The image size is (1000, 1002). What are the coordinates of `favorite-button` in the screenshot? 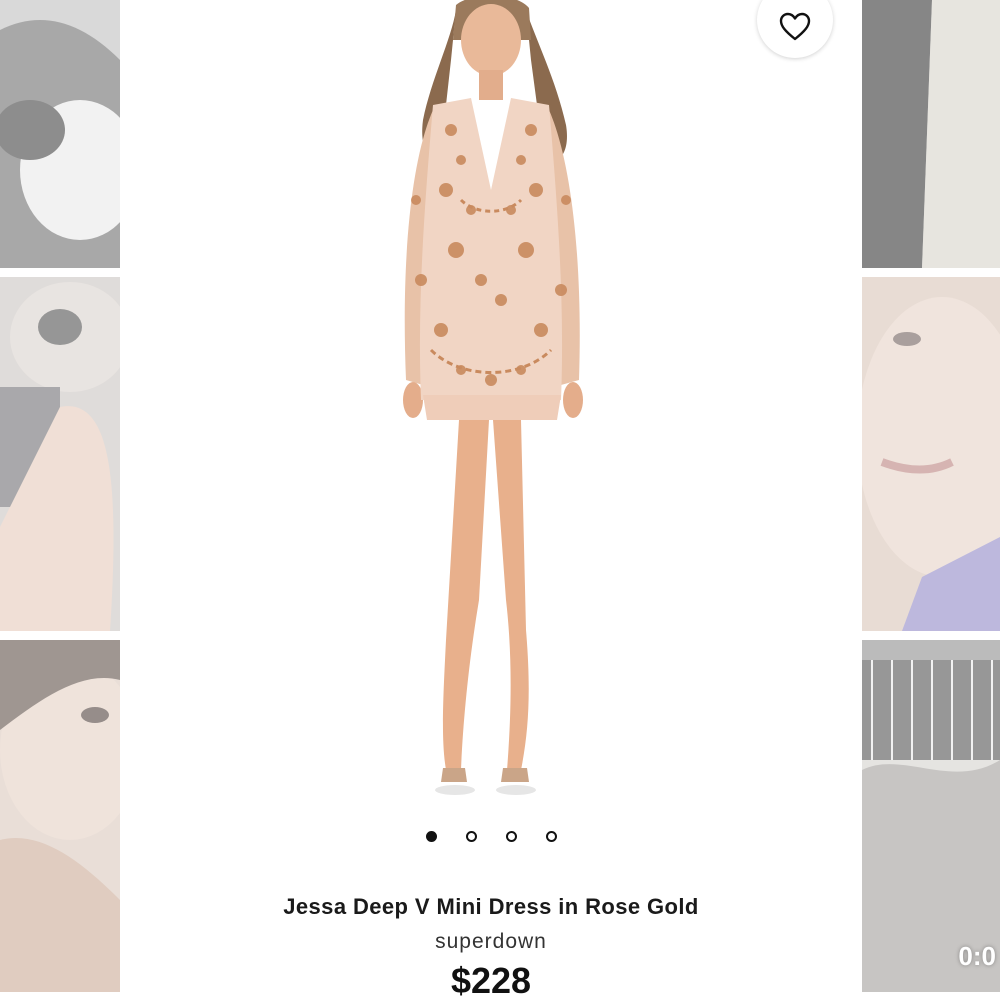 It's located at (795, 29).